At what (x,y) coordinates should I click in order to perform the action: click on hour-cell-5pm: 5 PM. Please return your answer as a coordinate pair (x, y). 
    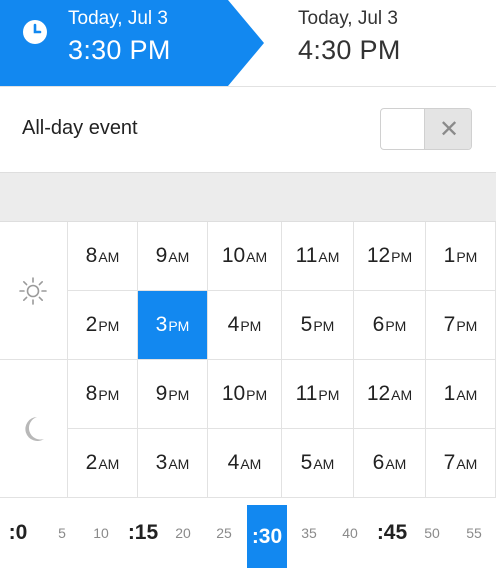
    Looking at the image, I should click on (318, 325).